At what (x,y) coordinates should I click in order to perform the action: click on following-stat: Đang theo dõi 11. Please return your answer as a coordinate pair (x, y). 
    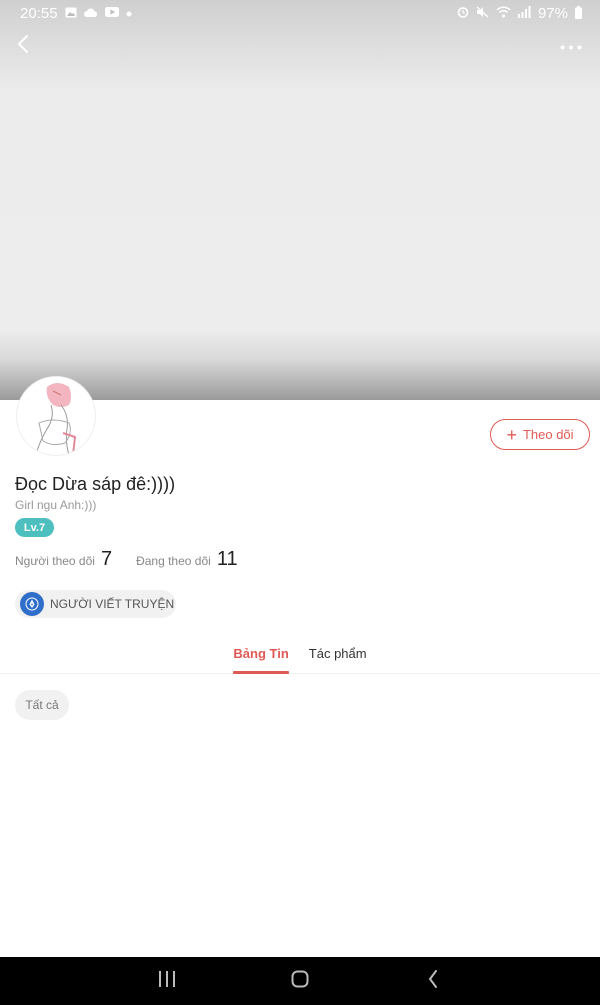
    Looking at the image, I should click on (187, 559).